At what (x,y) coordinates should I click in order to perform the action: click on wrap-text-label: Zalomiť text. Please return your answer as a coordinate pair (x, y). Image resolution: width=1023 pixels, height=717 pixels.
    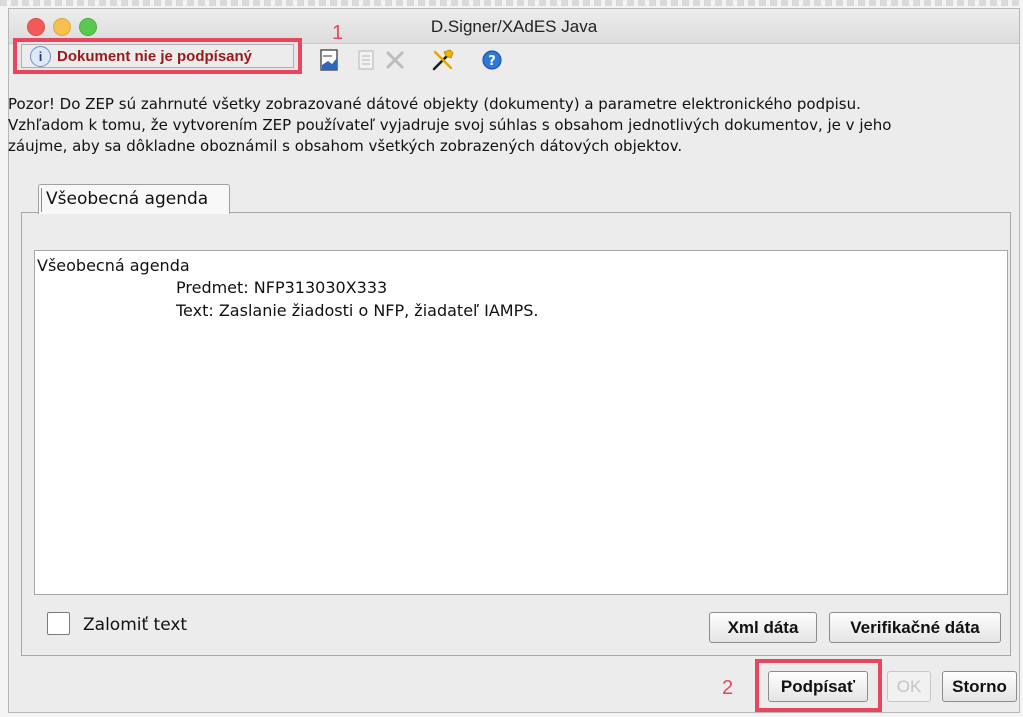
    Looking at the image, I should click on (135, 625).